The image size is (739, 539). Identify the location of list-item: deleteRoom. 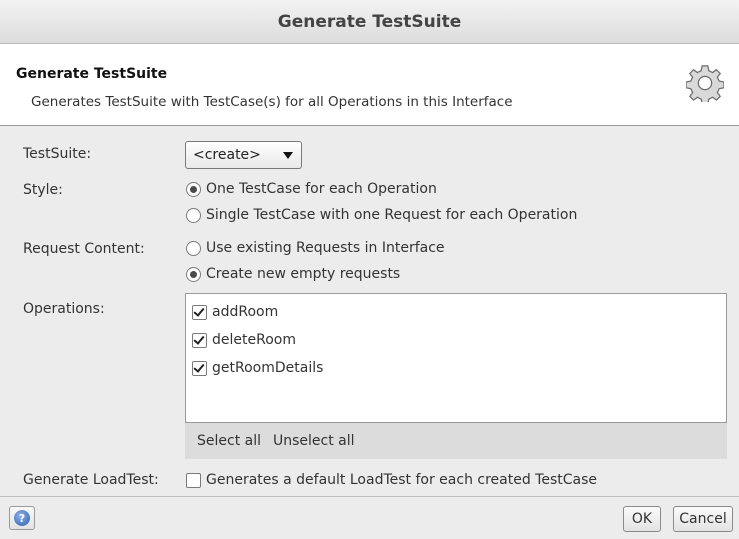
(244, 340).